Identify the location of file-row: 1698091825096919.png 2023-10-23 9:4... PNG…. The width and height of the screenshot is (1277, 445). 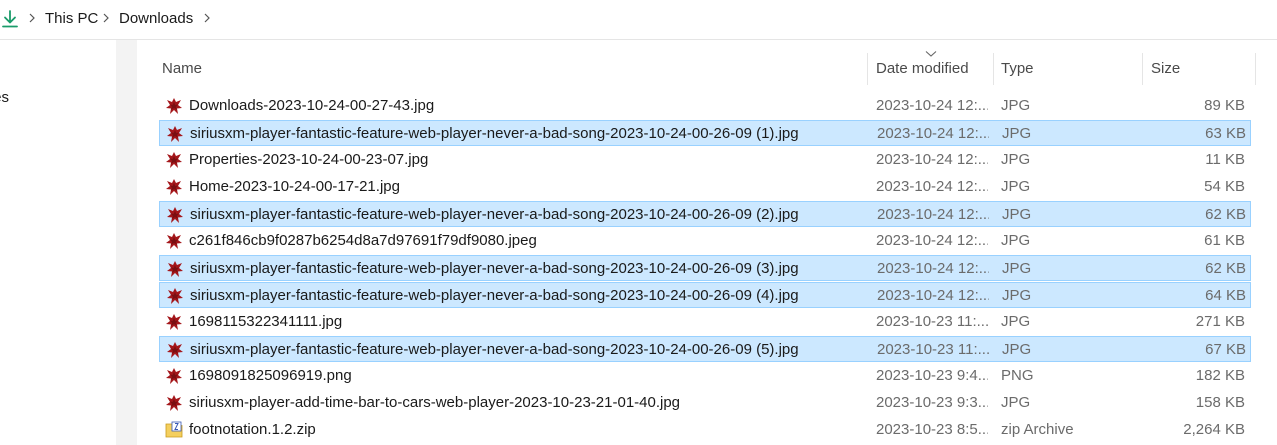
(705, 376).